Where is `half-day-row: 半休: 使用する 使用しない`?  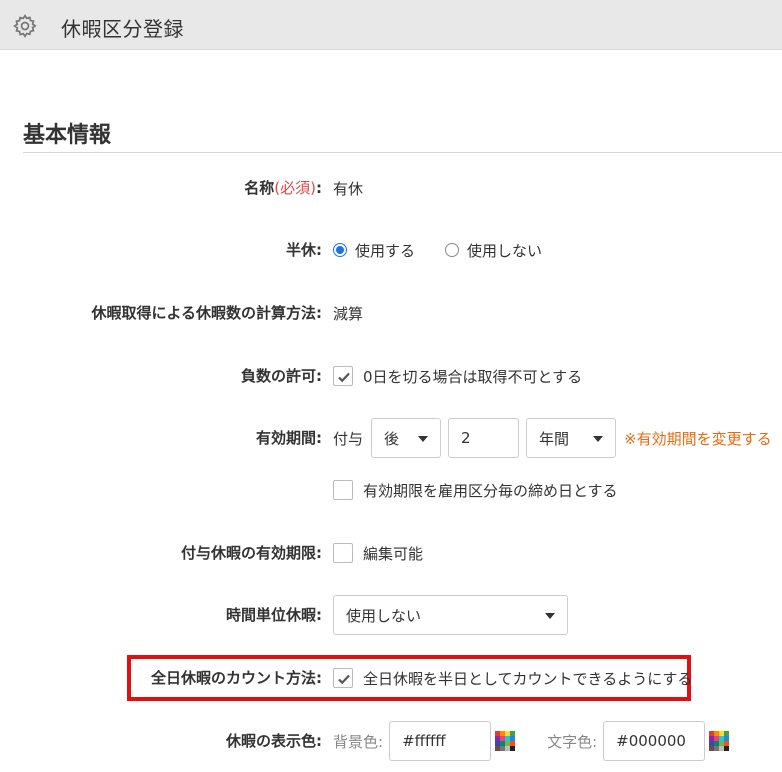 half-day-row: 半休: 使用する 使用しない is located at coordinates (391, 250).